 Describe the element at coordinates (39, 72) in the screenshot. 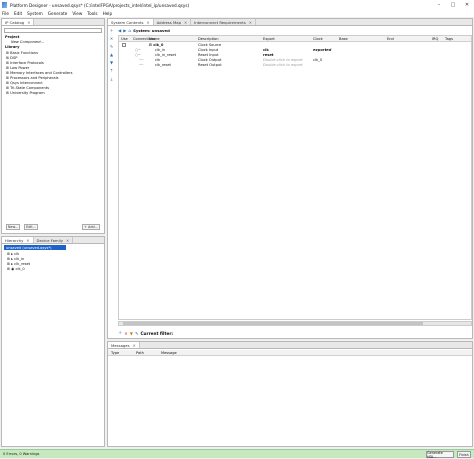

I see `library-item: ⊞ Memory Interfaces and Controllers` at that location.